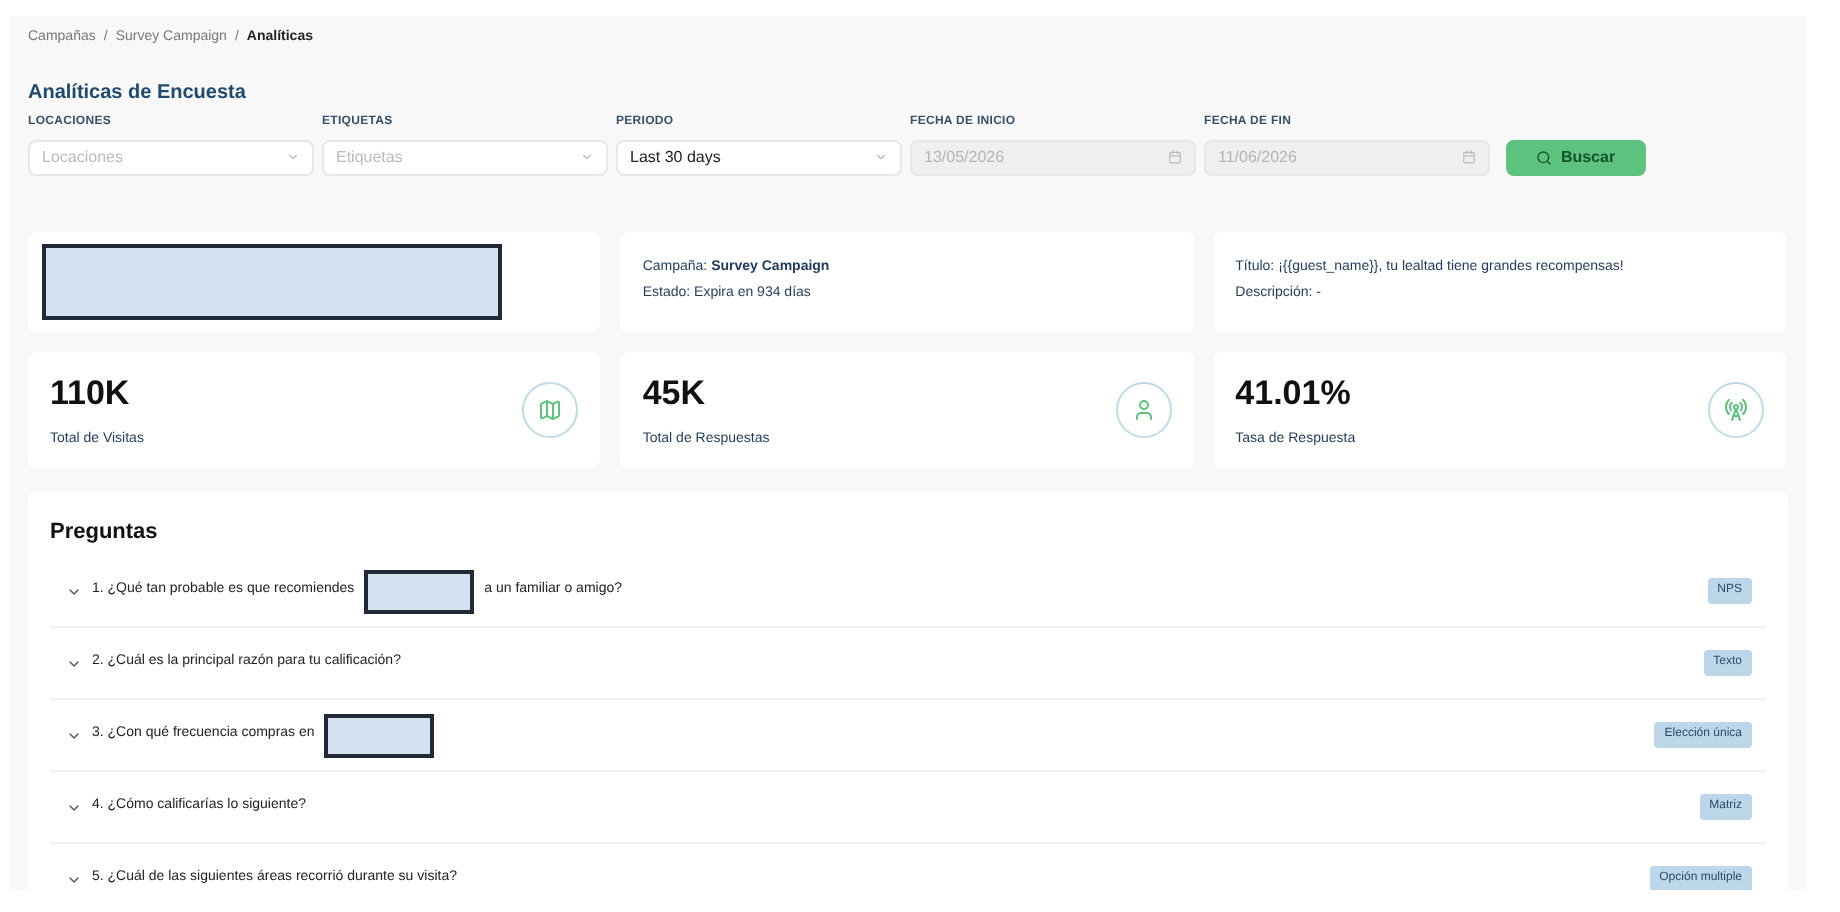  What do you see at coordinates (1294, 393) in the screenshot?
I see `stat-value: 41.01%` at bounding box center [1294, 393].